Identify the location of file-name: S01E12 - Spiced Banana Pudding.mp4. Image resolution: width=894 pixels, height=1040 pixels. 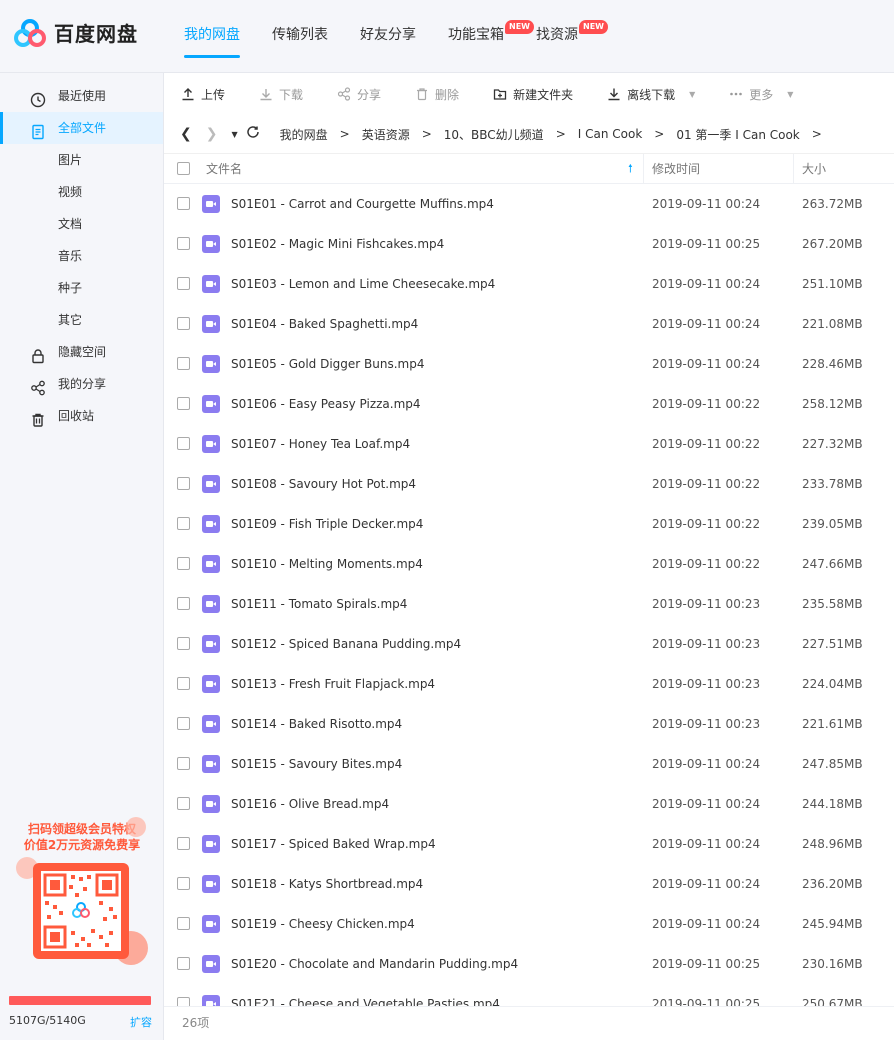
(346, 644).